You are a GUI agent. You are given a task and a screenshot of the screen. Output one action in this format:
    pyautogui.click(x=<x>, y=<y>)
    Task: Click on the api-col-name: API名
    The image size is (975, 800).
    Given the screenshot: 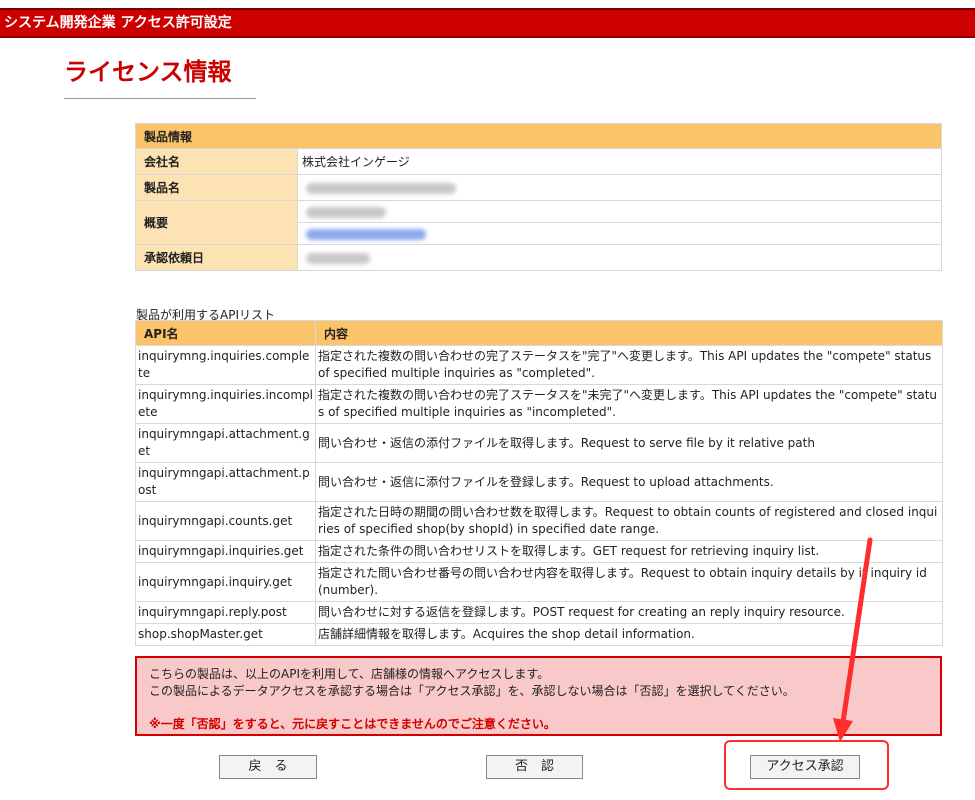 What is the action you would take?
    pyautogui.click(x=225, y=333)
    